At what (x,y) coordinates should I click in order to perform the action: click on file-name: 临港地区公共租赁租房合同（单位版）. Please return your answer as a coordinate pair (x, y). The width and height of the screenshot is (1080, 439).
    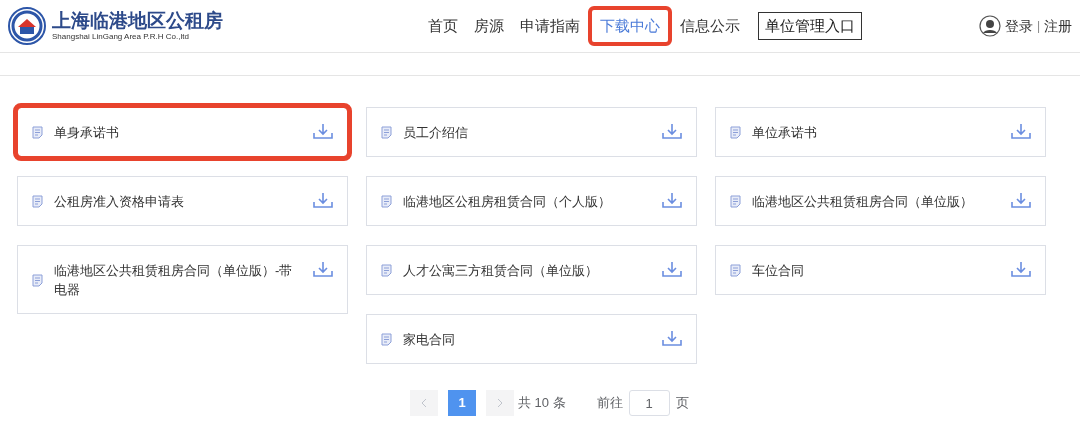
    Looking at the image, I should click on (862, 202).